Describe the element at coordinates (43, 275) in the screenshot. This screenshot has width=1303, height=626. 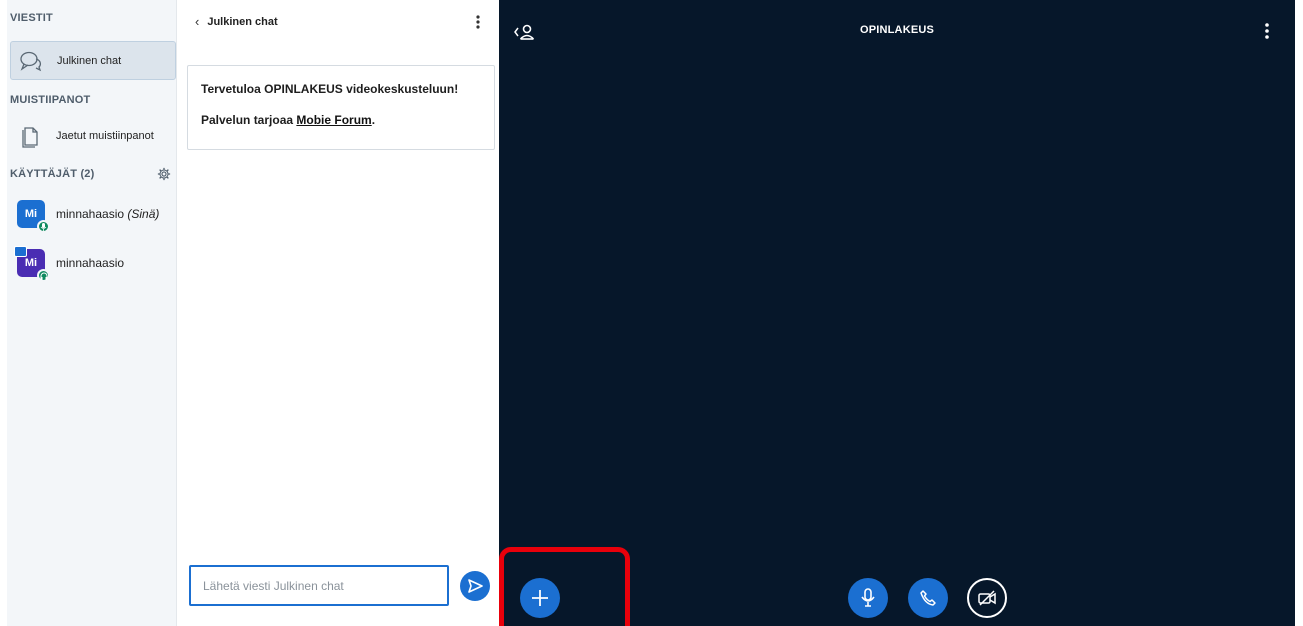
I see `headphones-status-icon` at that location.